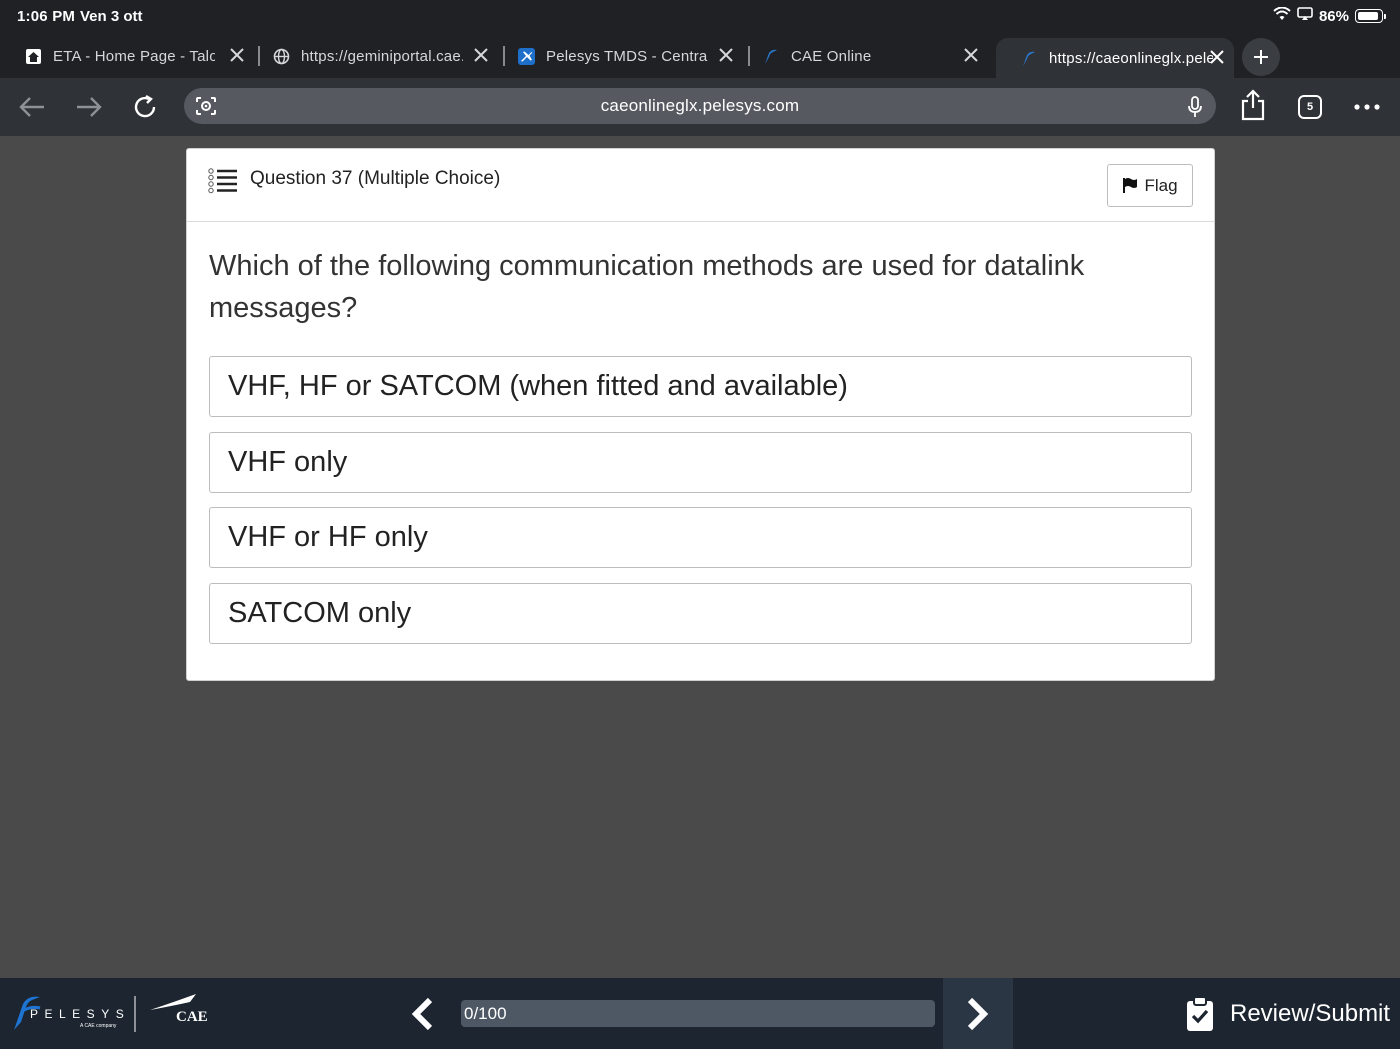 The width and height of the screenshot is (1400, 1049). I want to click on back-button, so click(32, 107).